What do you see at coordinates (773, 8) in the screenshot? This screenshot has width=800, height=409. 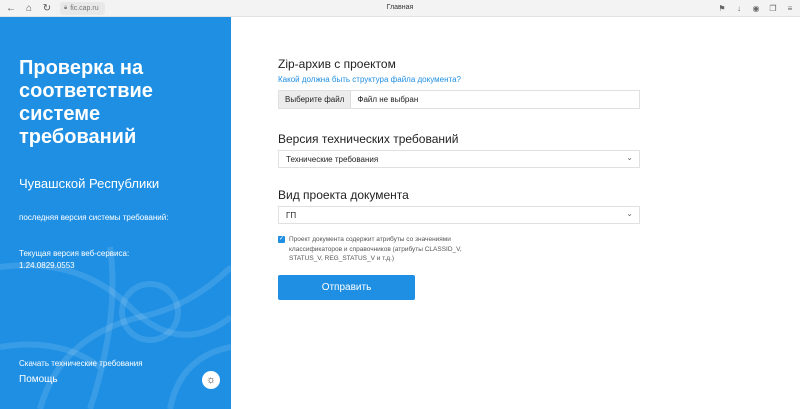 I see `tabs-icon: ❐` at bounding box center [773, 8].